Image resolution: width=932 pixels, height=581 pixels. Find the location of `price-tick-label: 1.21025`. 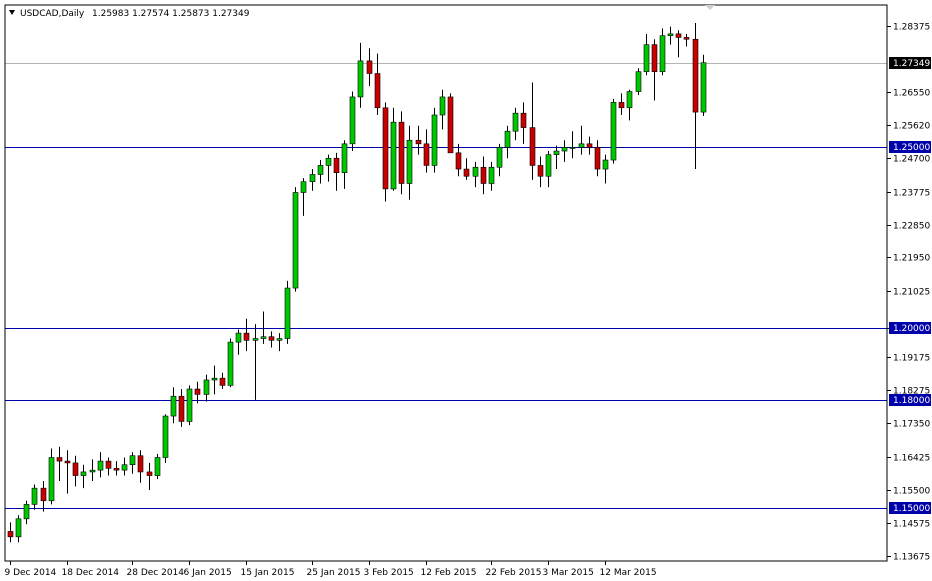

price-tick-label: 1.21025 is located at coordinates (911, 293).